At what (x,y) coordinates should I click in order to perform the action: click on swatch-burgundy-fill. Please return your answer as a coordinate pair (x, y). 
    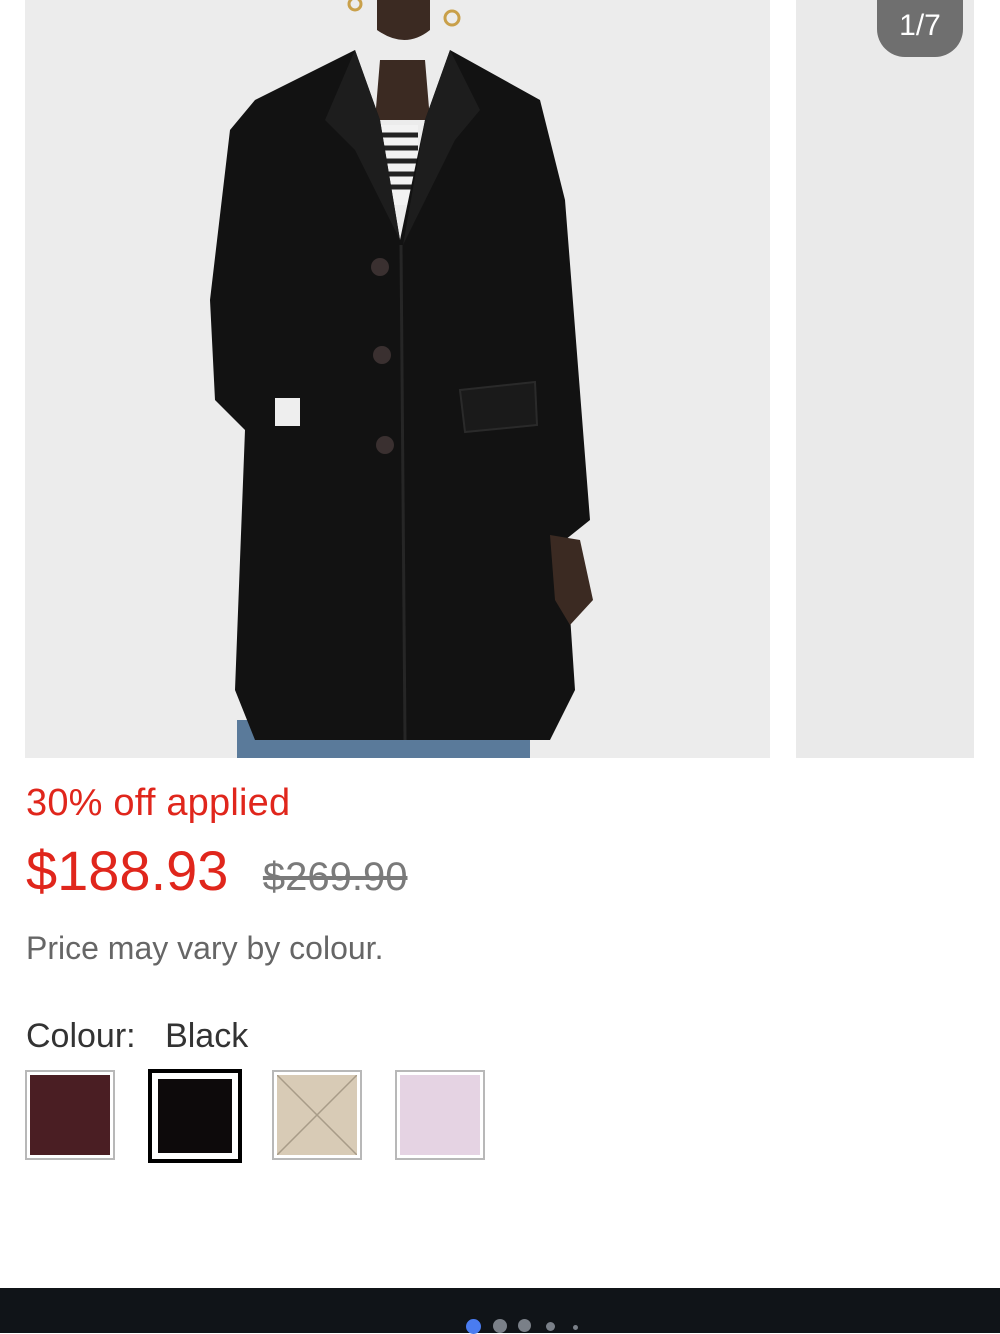
    Looking at the image, I should click on (70, 1115).